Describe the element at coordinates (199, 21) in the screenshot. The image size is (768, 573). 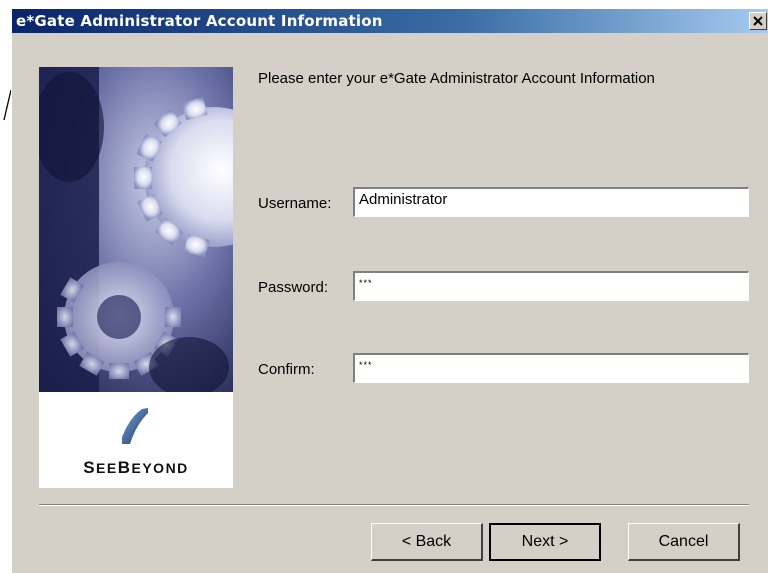
I see `window-title: e*Gate Administrator Account Information` at that location.